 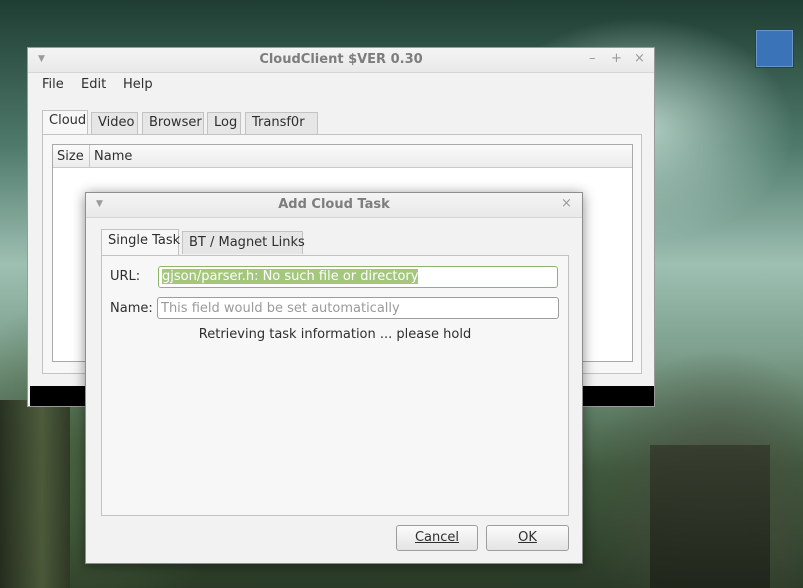 I want to click on window-title: CloudClient $VER 0.30, so click(x=341, y=59).